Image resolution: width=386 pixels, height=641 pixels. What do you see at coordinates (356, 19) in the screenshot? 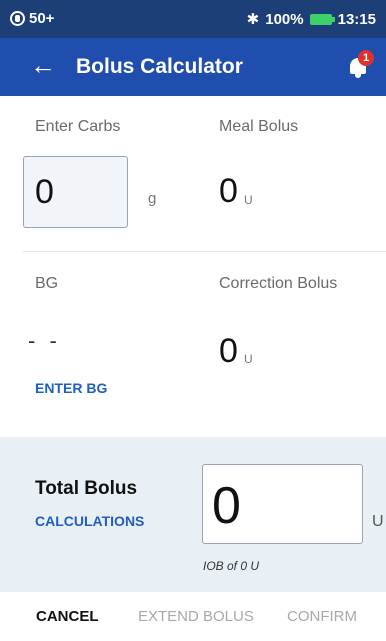
I see `clock-time: 13:15` at bounding box center [356, 19].